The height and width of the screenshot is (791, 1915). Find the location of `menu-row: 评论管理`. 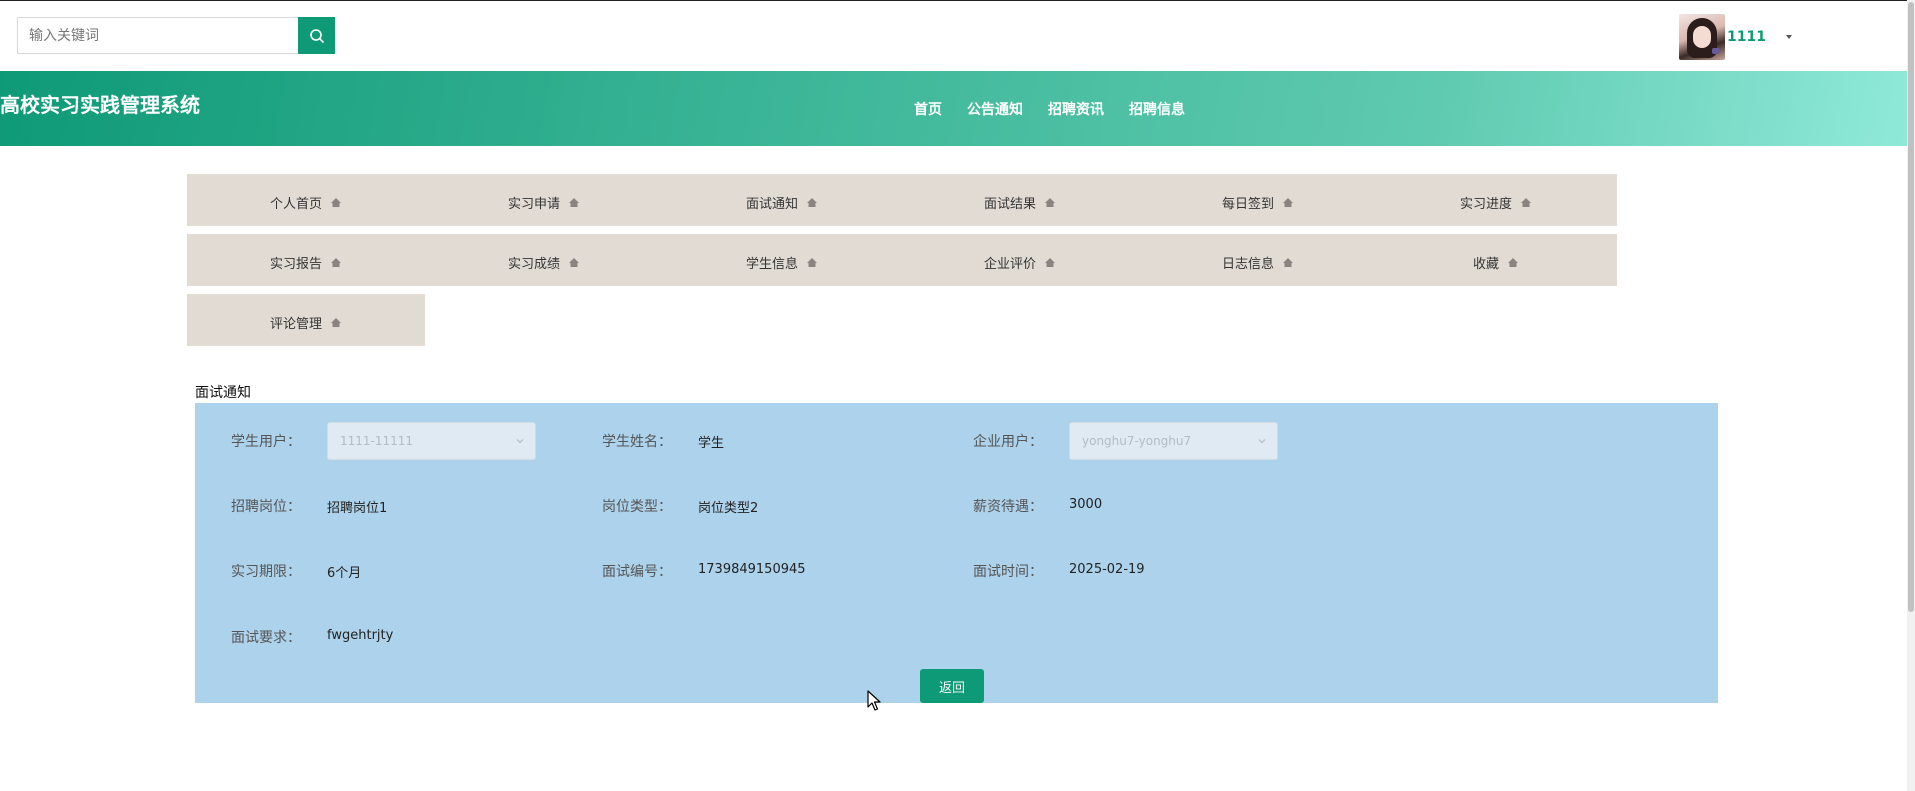

menu-row: 评论管理 is located at coordinates (306, 320).